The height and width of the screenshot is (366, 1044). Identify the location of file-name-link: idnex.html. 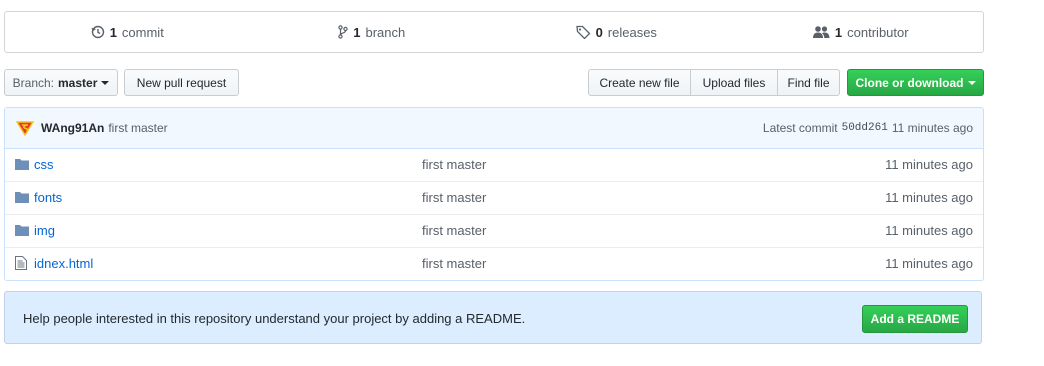
(63, 263).